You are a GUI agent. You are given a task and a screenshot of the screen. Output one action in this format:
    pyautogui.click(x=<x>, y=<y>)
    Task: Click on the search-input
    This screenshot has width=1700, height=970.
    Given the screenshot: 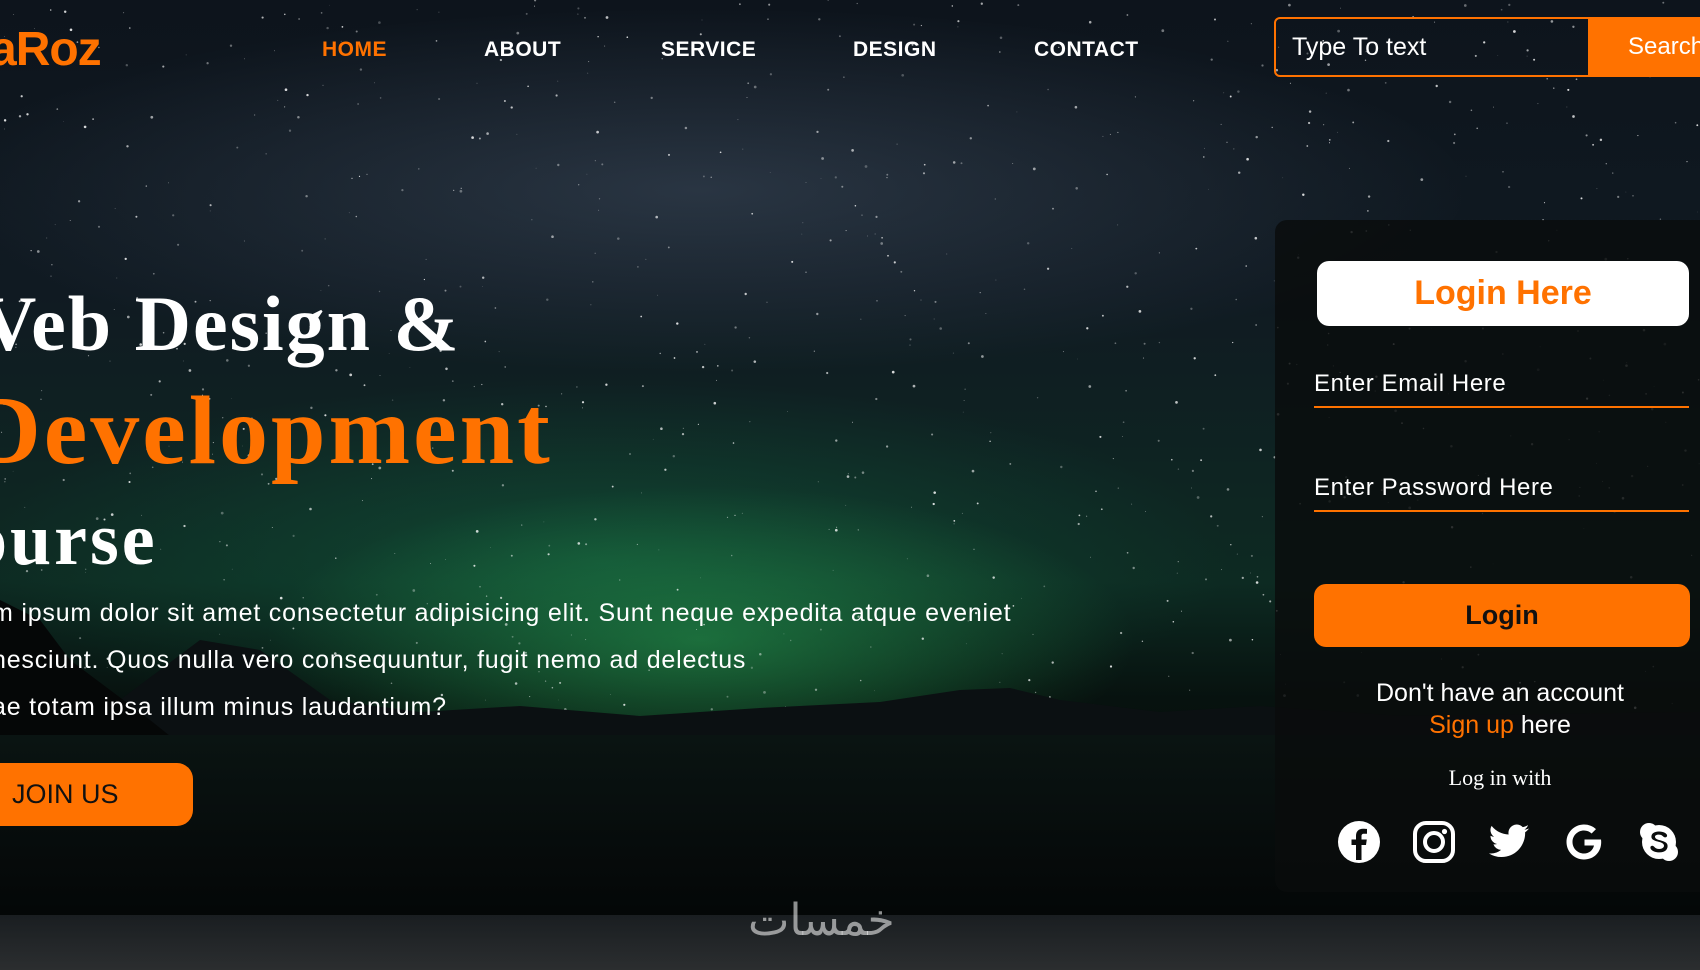 What is the action you would take?
    pyautogui.click(x=1432, y=47)
    